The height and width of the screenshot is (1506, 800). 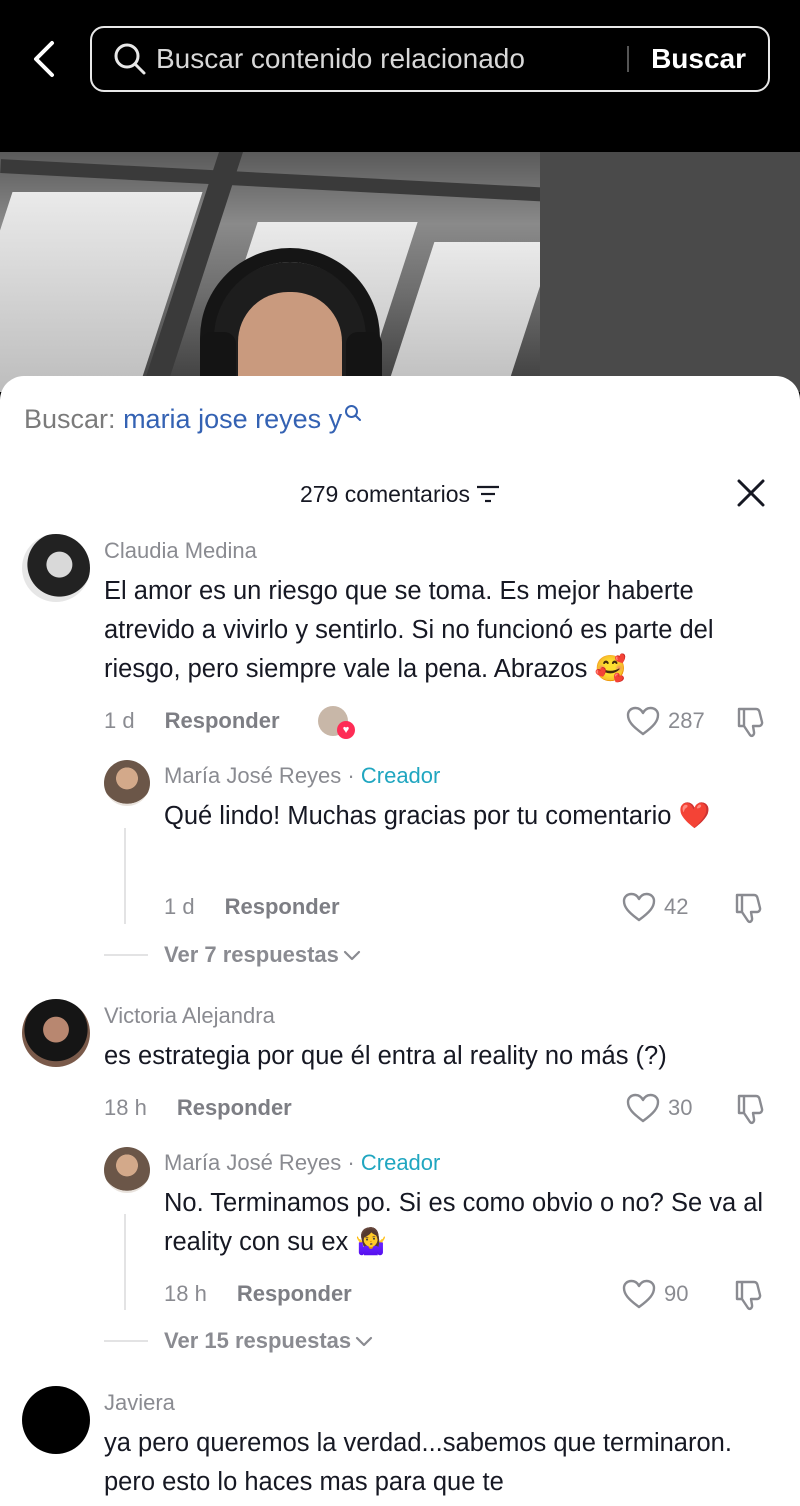 What do you see at coordinates (179, 906) in the screenshot?
I see `reply-time: 1 d` at bounding box center [179, 906].